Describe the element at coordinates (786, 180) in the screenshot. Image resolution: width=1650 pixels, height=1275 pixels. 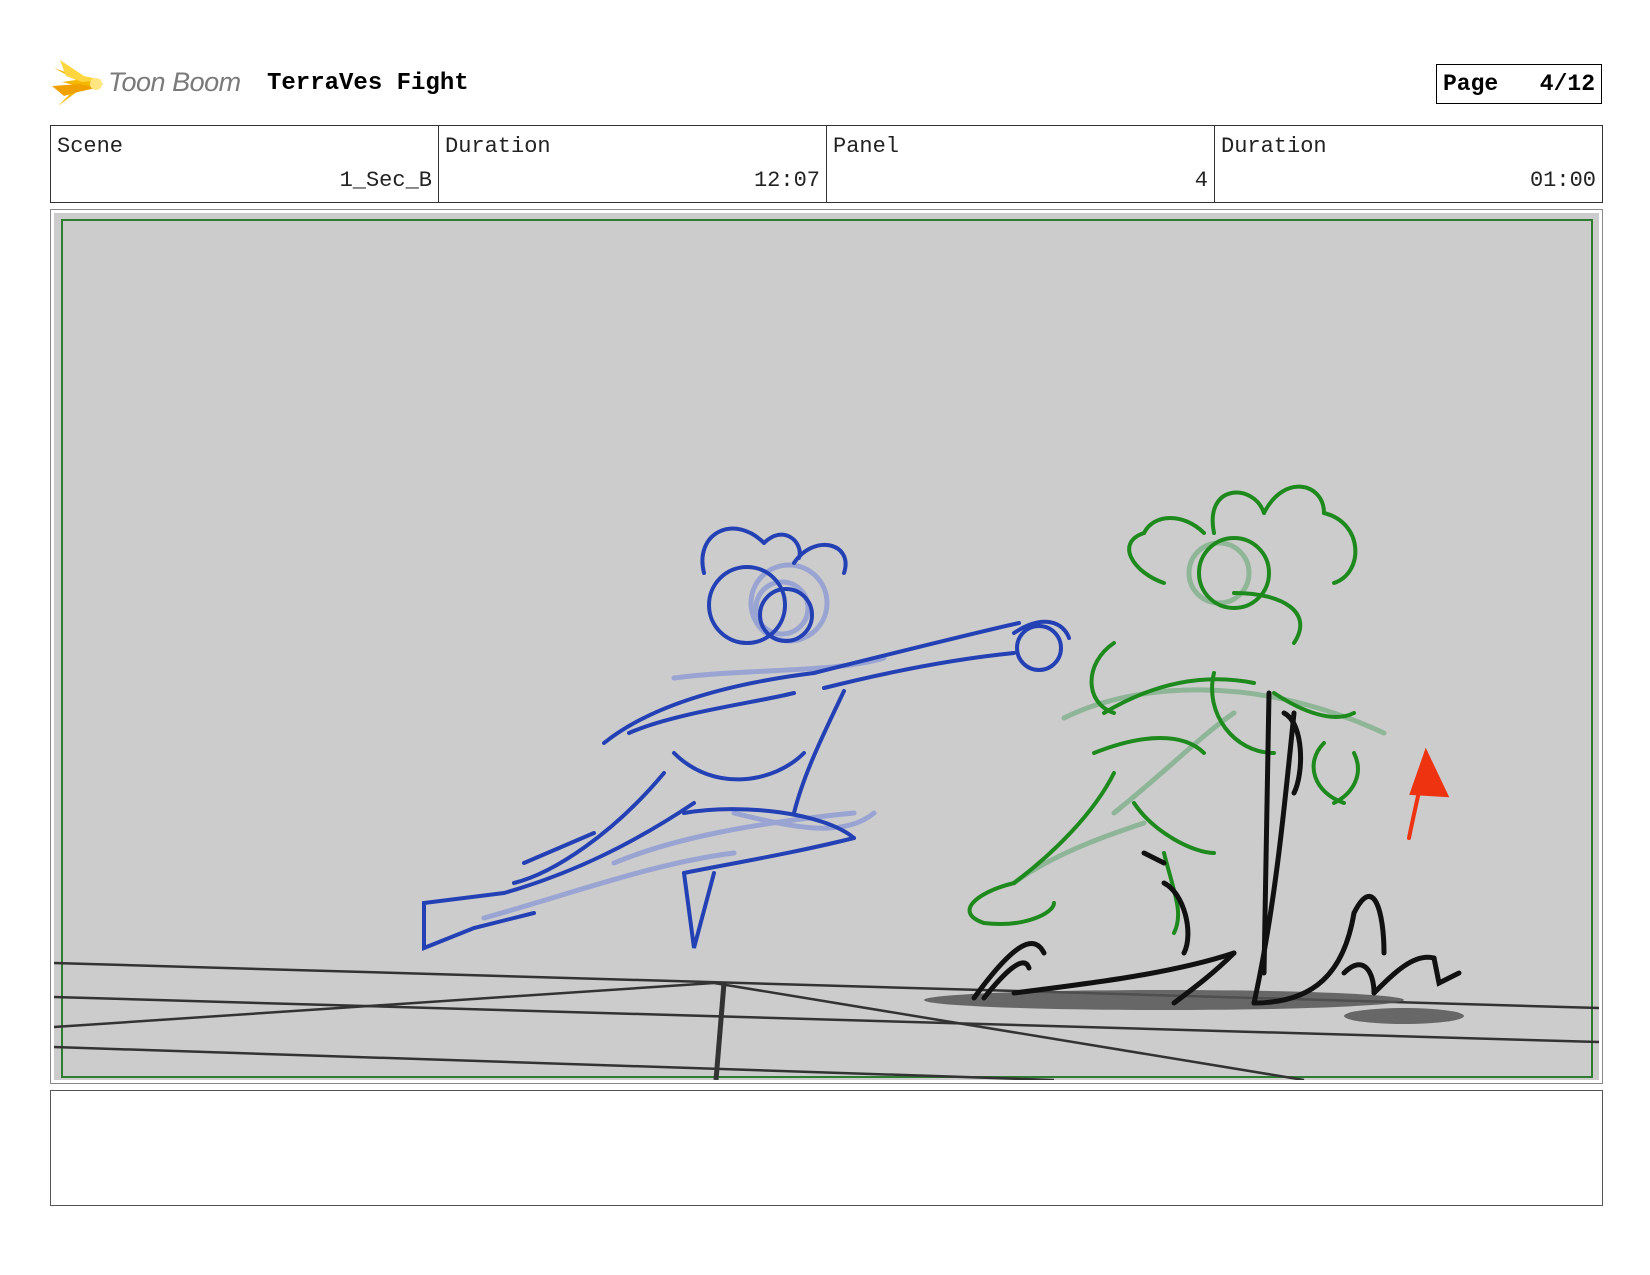
I see `scene-duration-value: 12:07` at that location.